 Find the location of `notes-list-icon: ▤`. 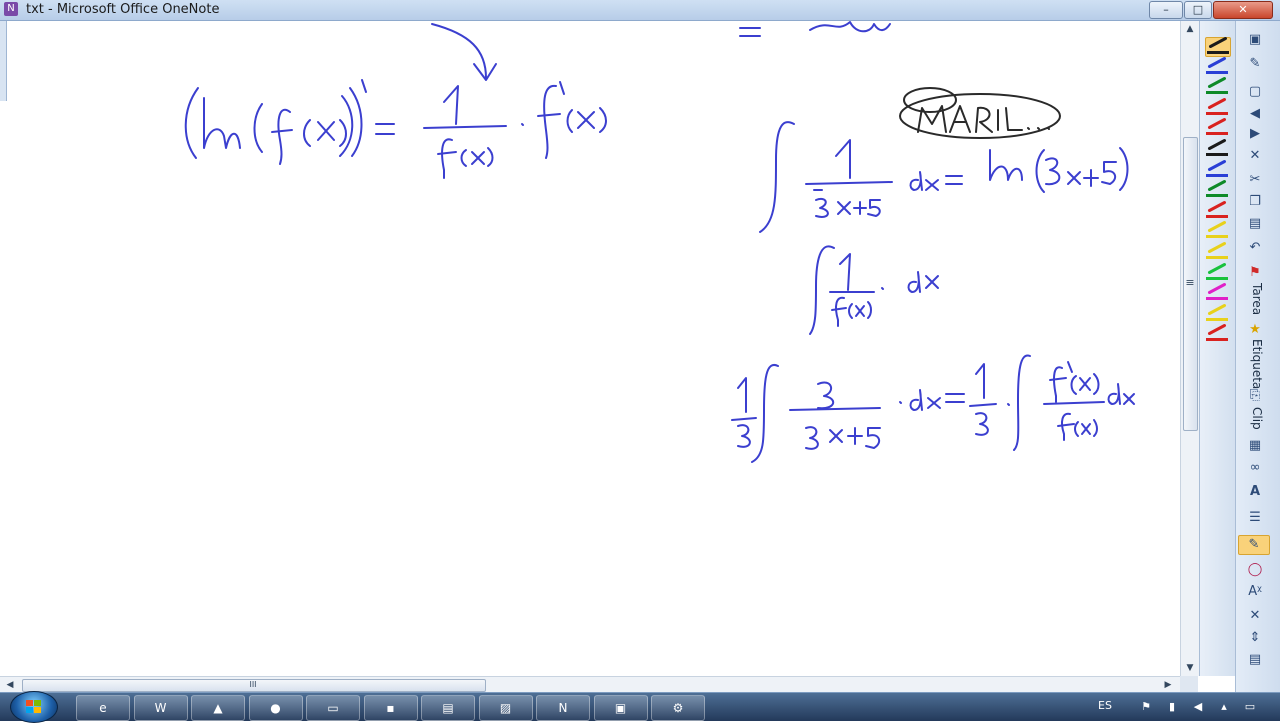

notes-list-icon: ▤ is located at coordinates (1255, 660).